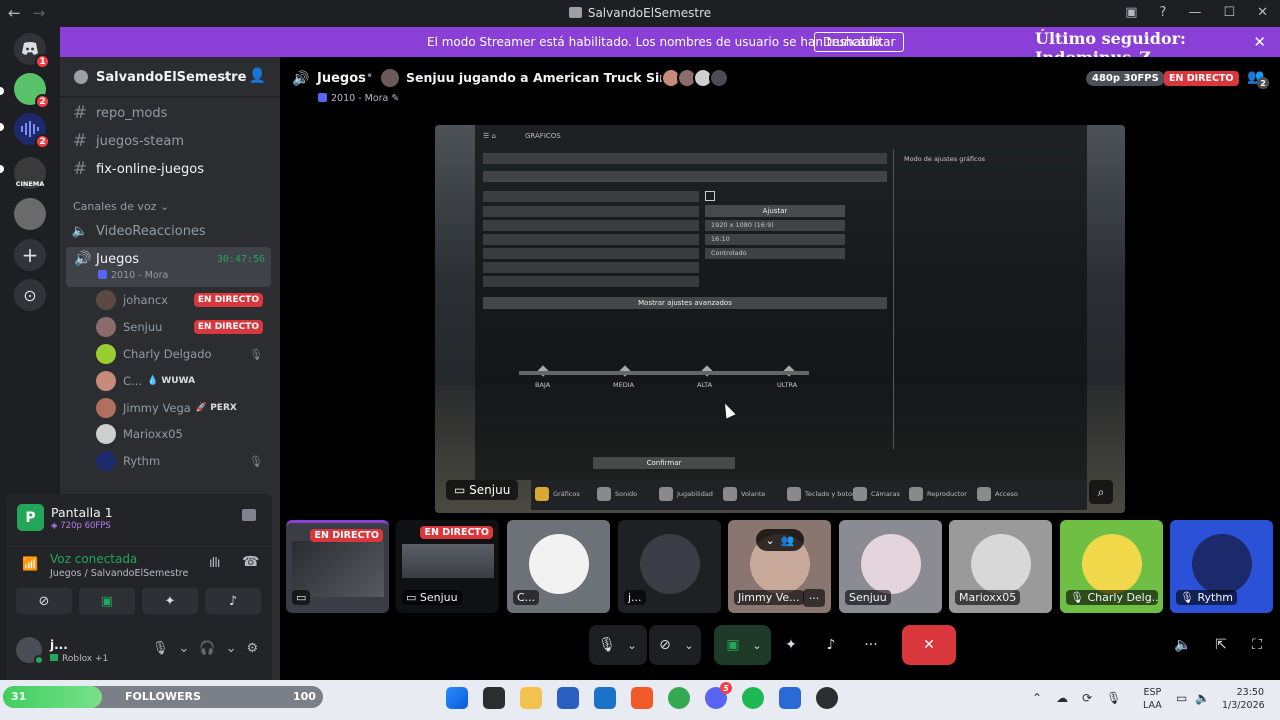  I want to click on zoom-icon: ⌕, so click(1101, 492).